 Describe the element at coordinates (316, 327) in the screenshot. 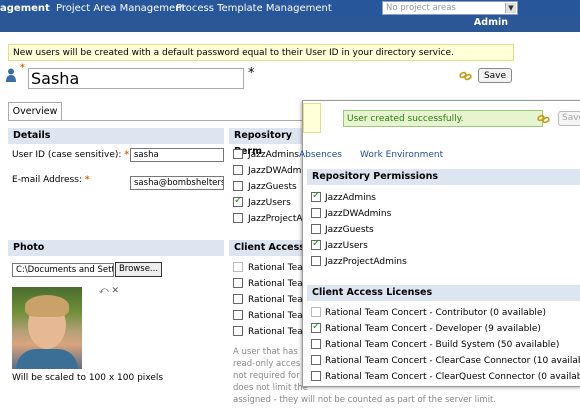

I see `license-checkbox-developer` at that location.